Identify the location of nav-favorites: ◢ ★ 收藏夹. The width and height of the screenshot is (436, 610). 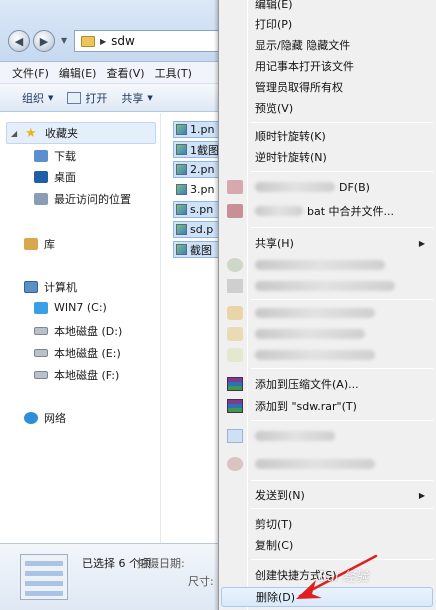
(81, 133).